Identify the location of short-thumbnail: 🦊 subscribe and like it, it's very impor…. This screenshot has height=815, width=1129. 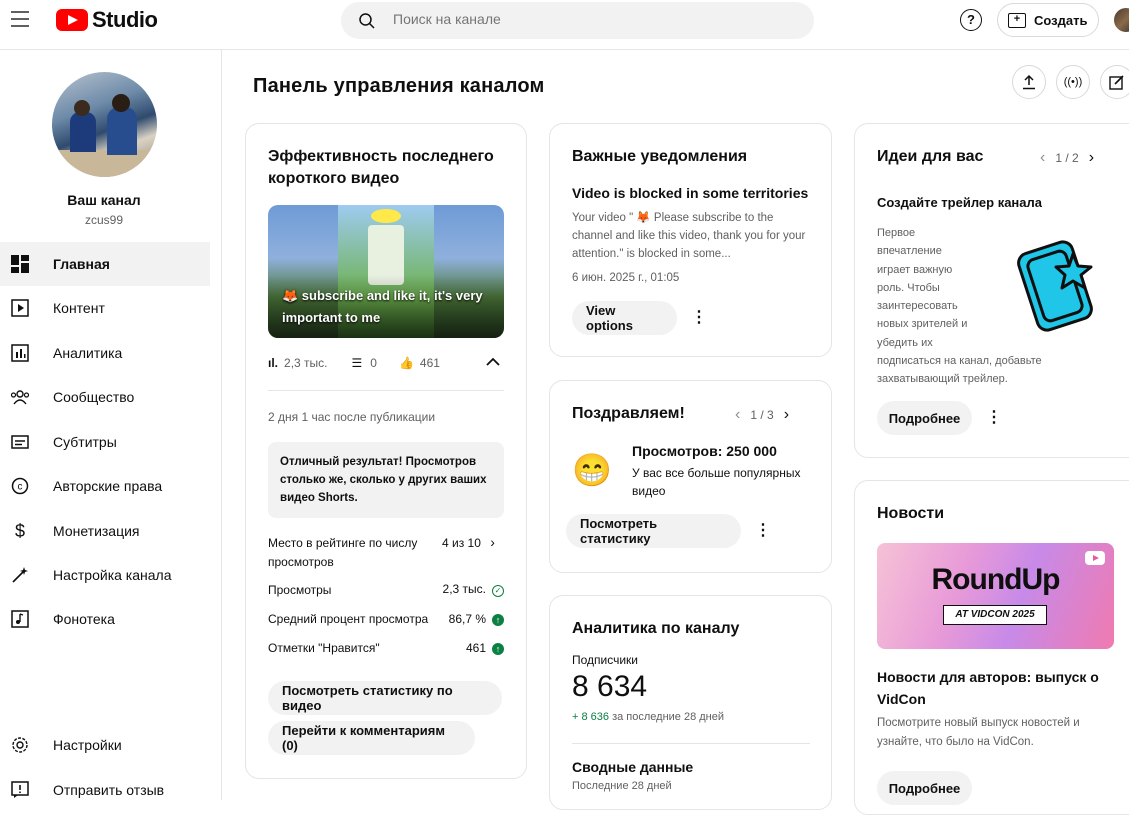
(386, 271).